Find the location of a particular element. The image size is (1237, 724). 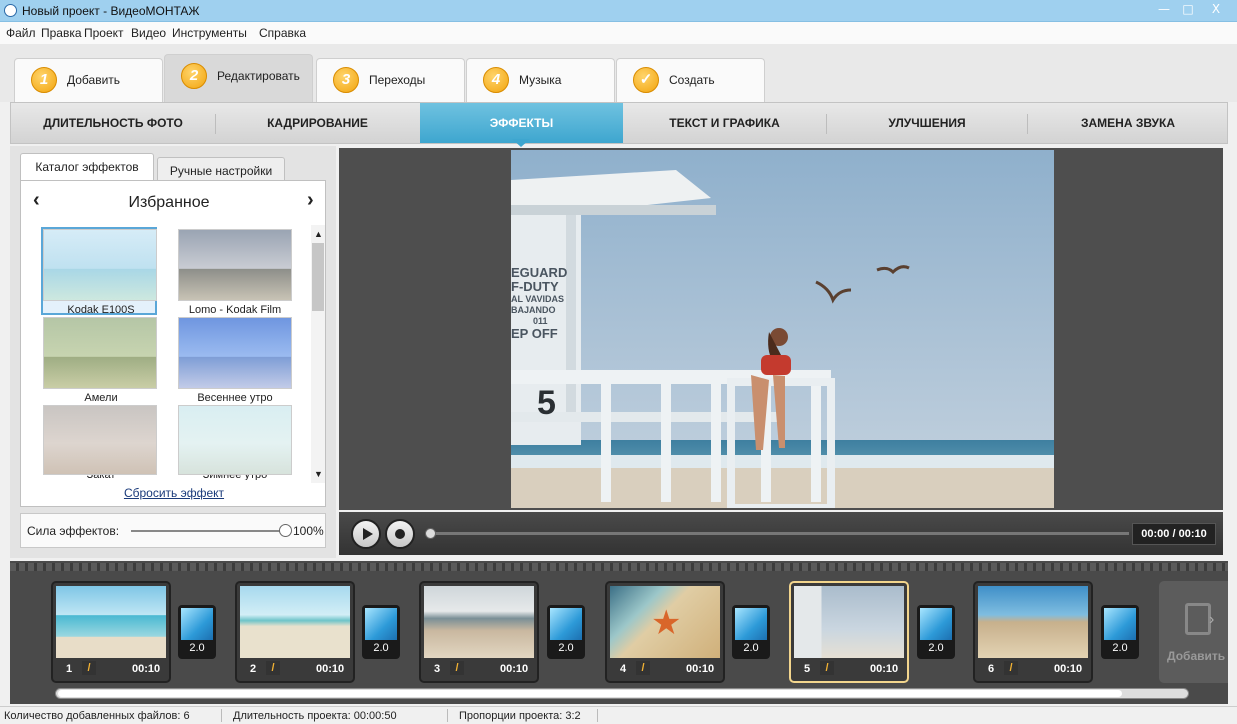

reset-effect-link: Сбросить эффект is located at coordinates (174, 493).